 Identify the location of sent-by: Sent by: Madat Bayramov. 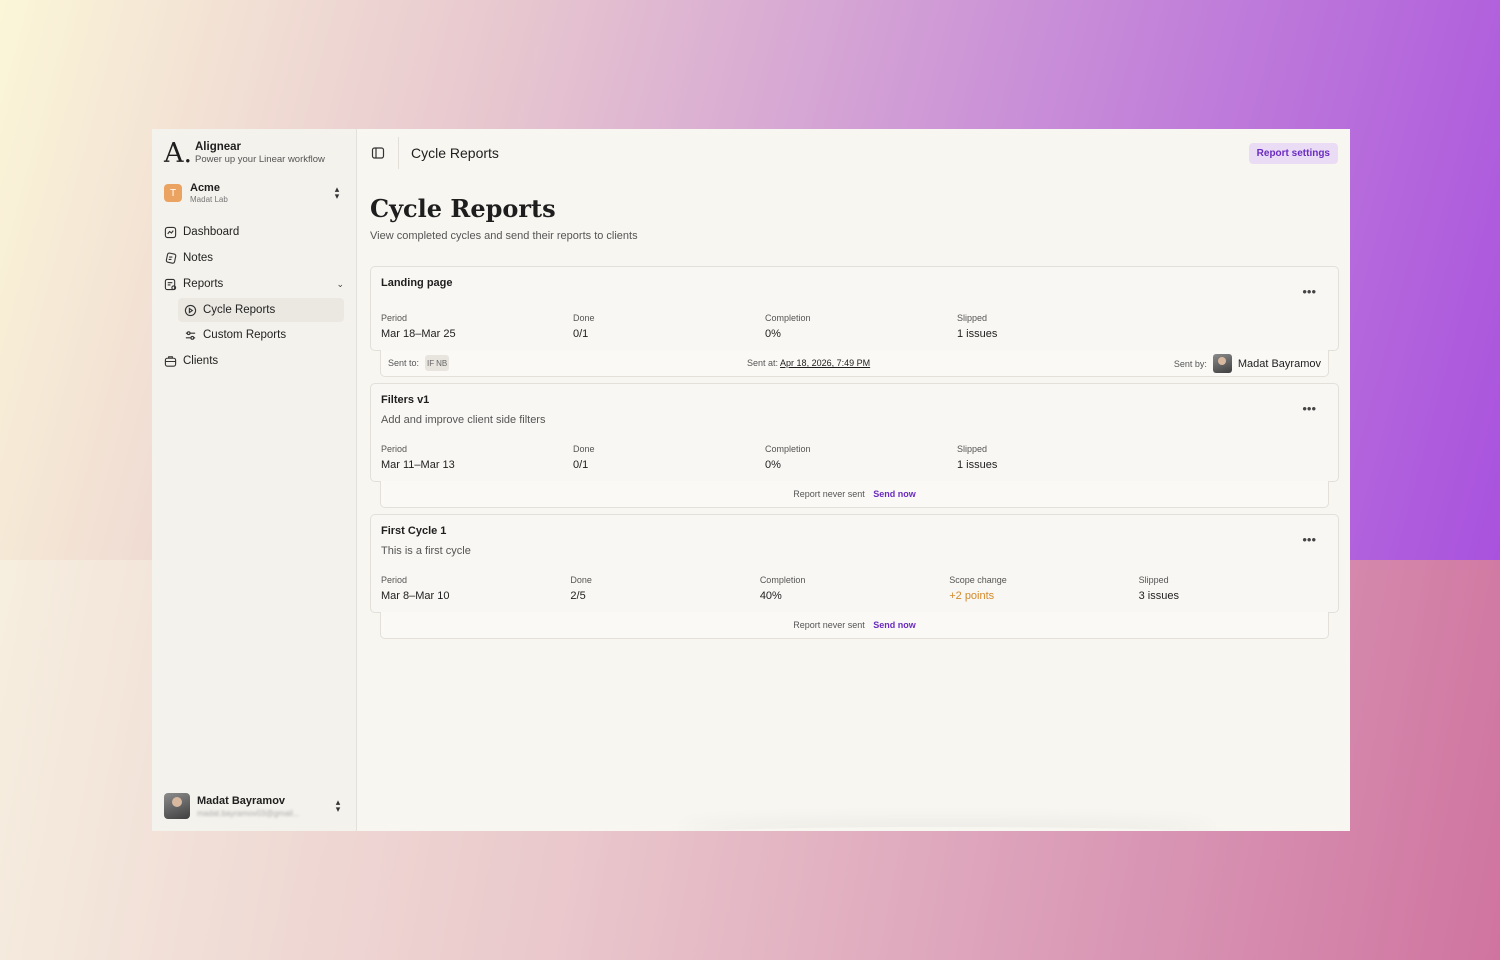
(1247, 363).